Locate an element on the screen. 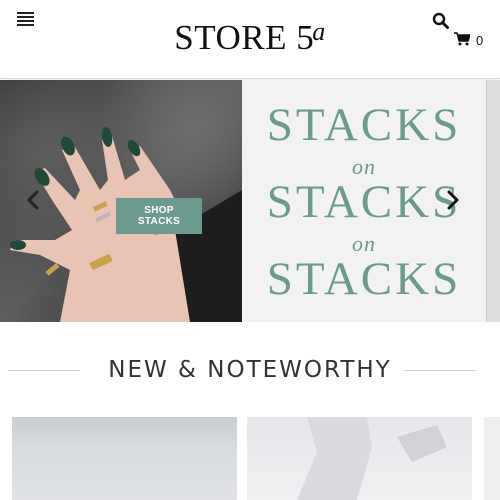  logo-superscript: a is located at coordinates (319, 31).